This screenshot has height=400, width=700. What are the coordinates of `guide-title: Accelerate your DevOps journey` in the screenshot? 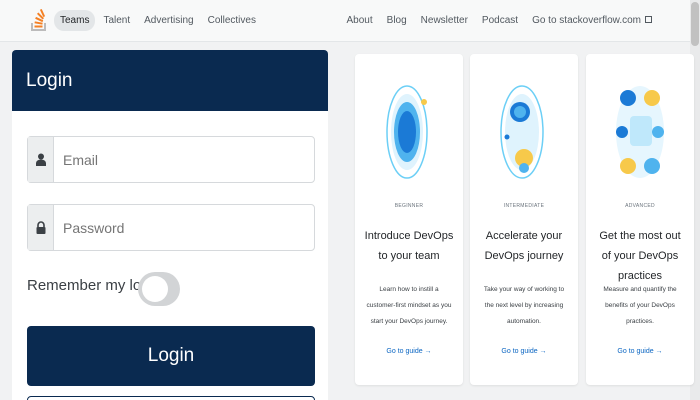 It's located at (524, 246).